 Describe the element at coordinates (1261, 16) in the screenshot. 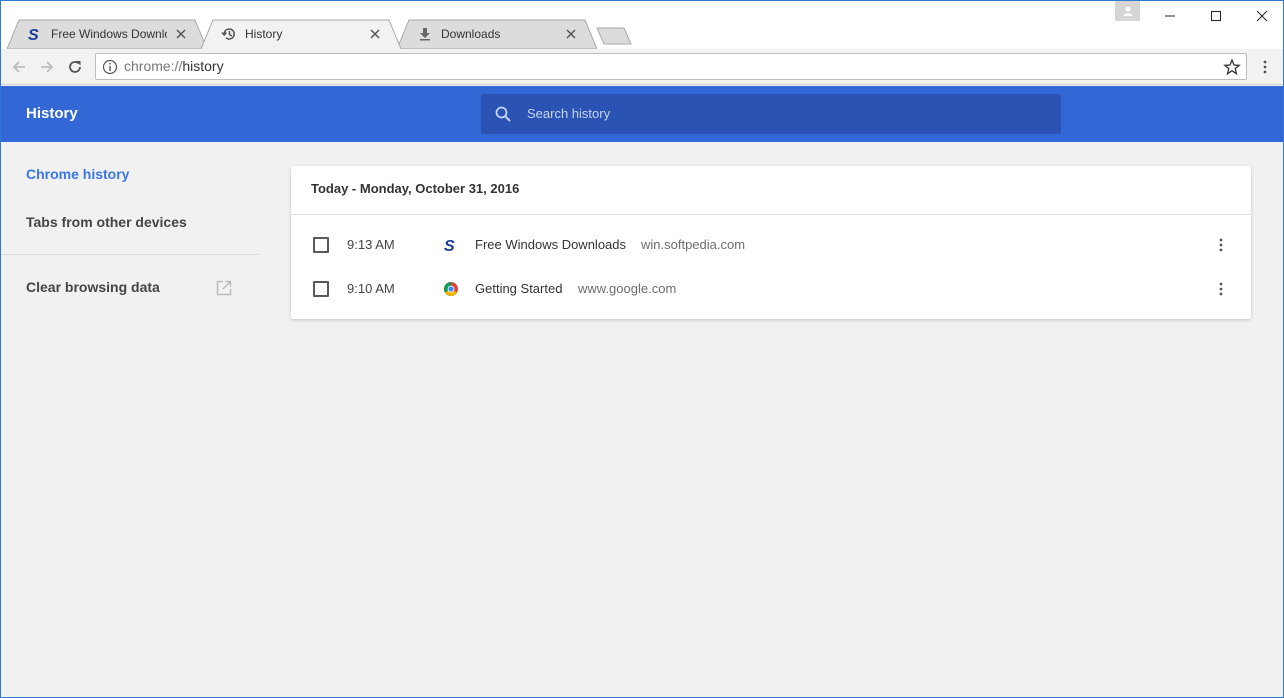

I see `close-window-button` at that location.